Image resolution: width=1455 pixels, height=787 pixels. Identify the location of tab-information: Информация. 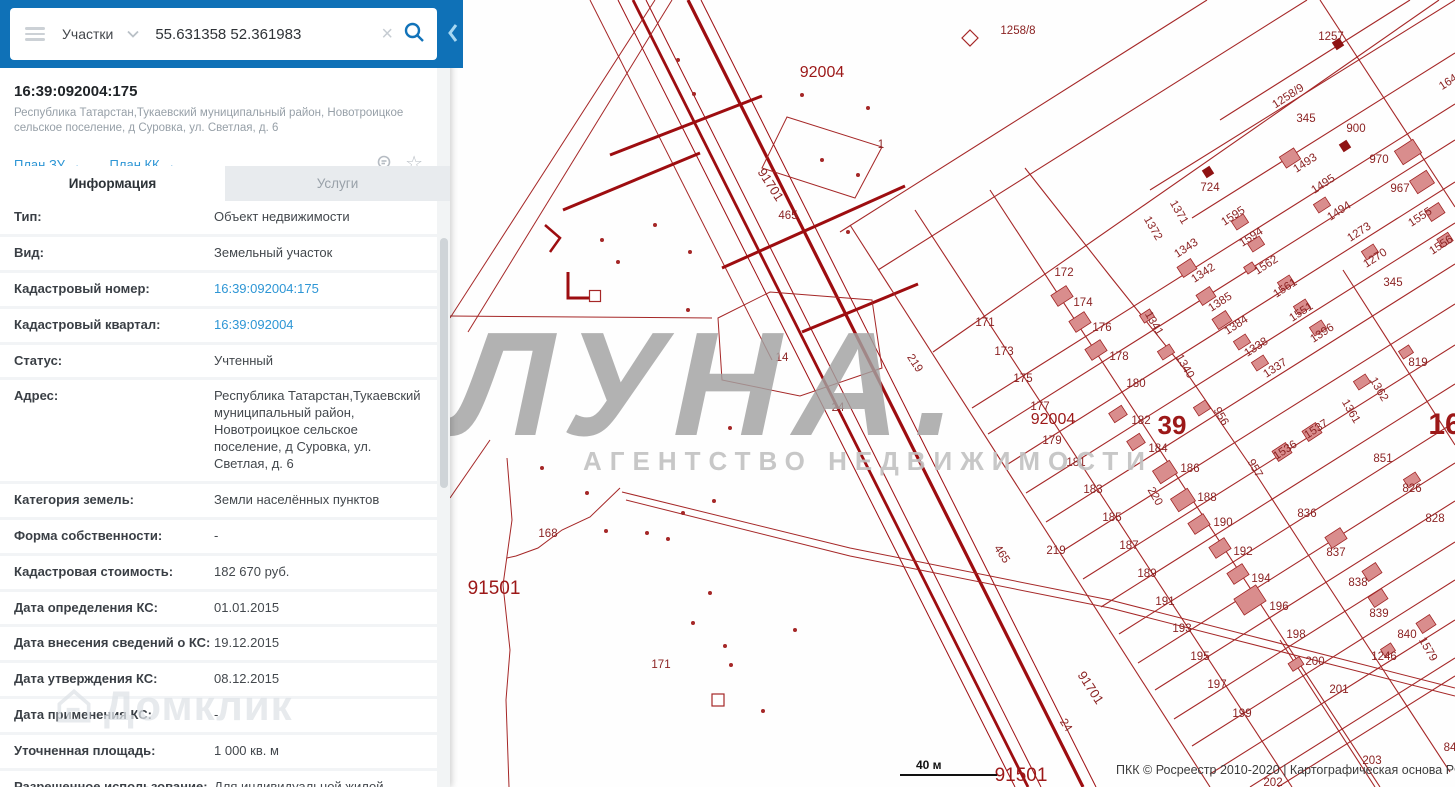
(112, 183).